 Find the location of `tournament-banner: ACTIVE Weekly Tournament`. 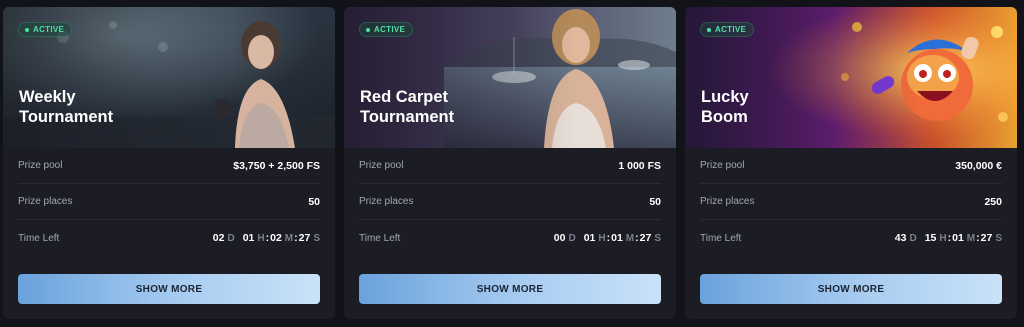

tournament-banner: ACTIVE Weekly Tournament is located at coordinates (169, 77).